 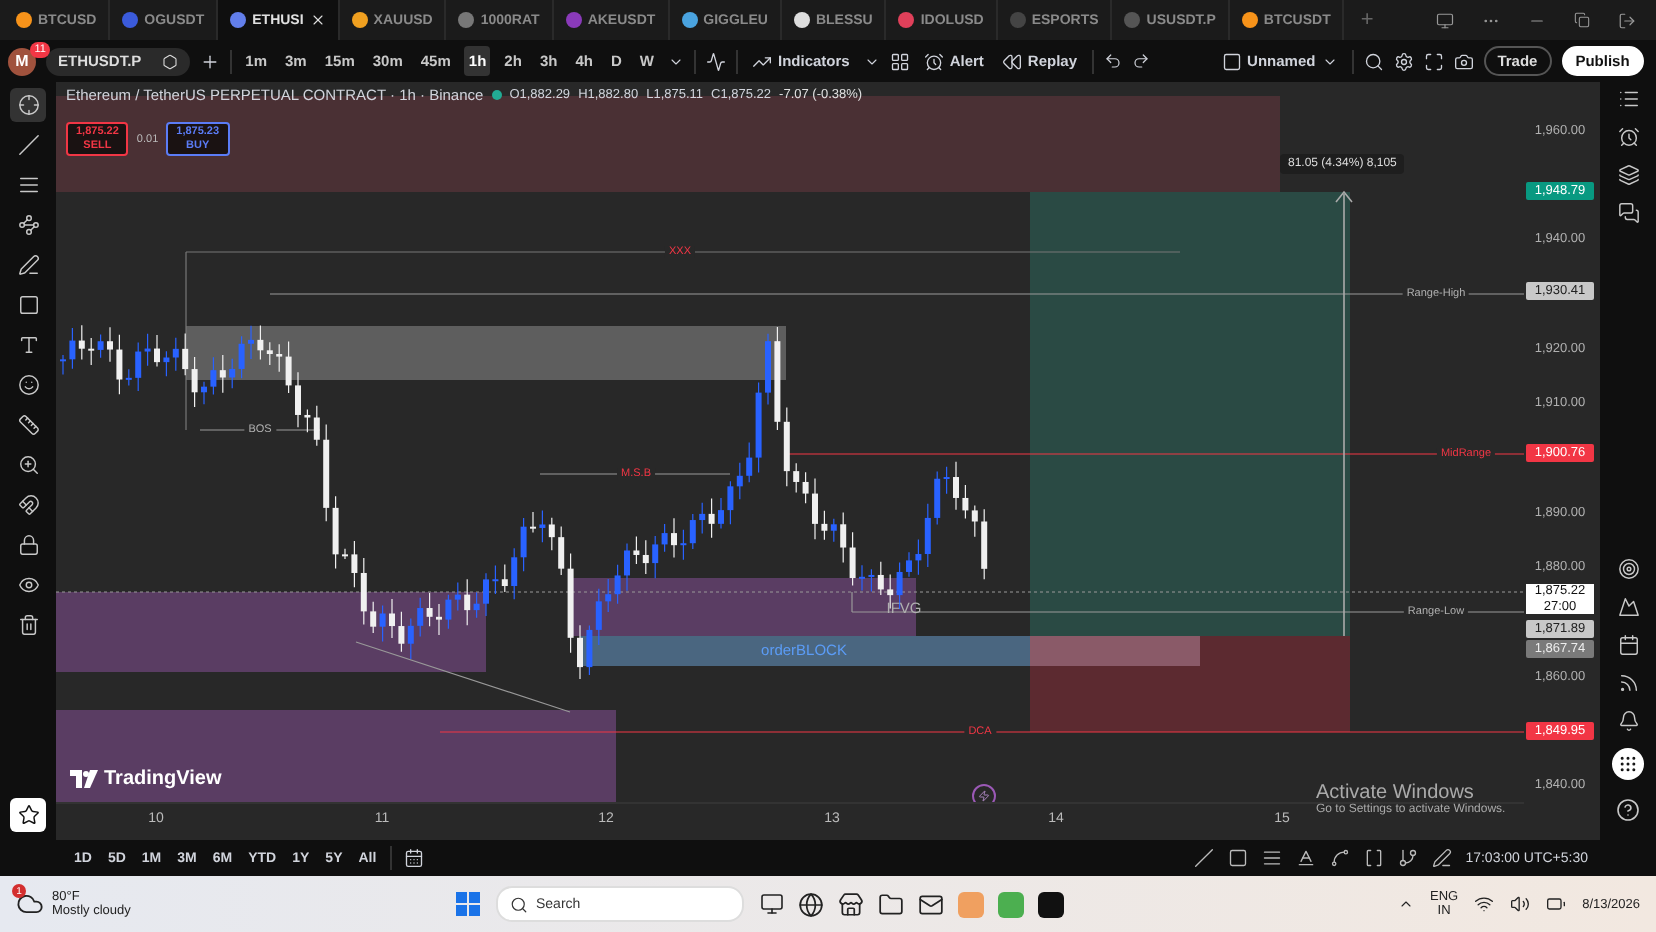 What do you see at coordinates (1395, 793) in the screenshot?
I see `notice-title: Activate Windows` at bounding box center [1395, 793].